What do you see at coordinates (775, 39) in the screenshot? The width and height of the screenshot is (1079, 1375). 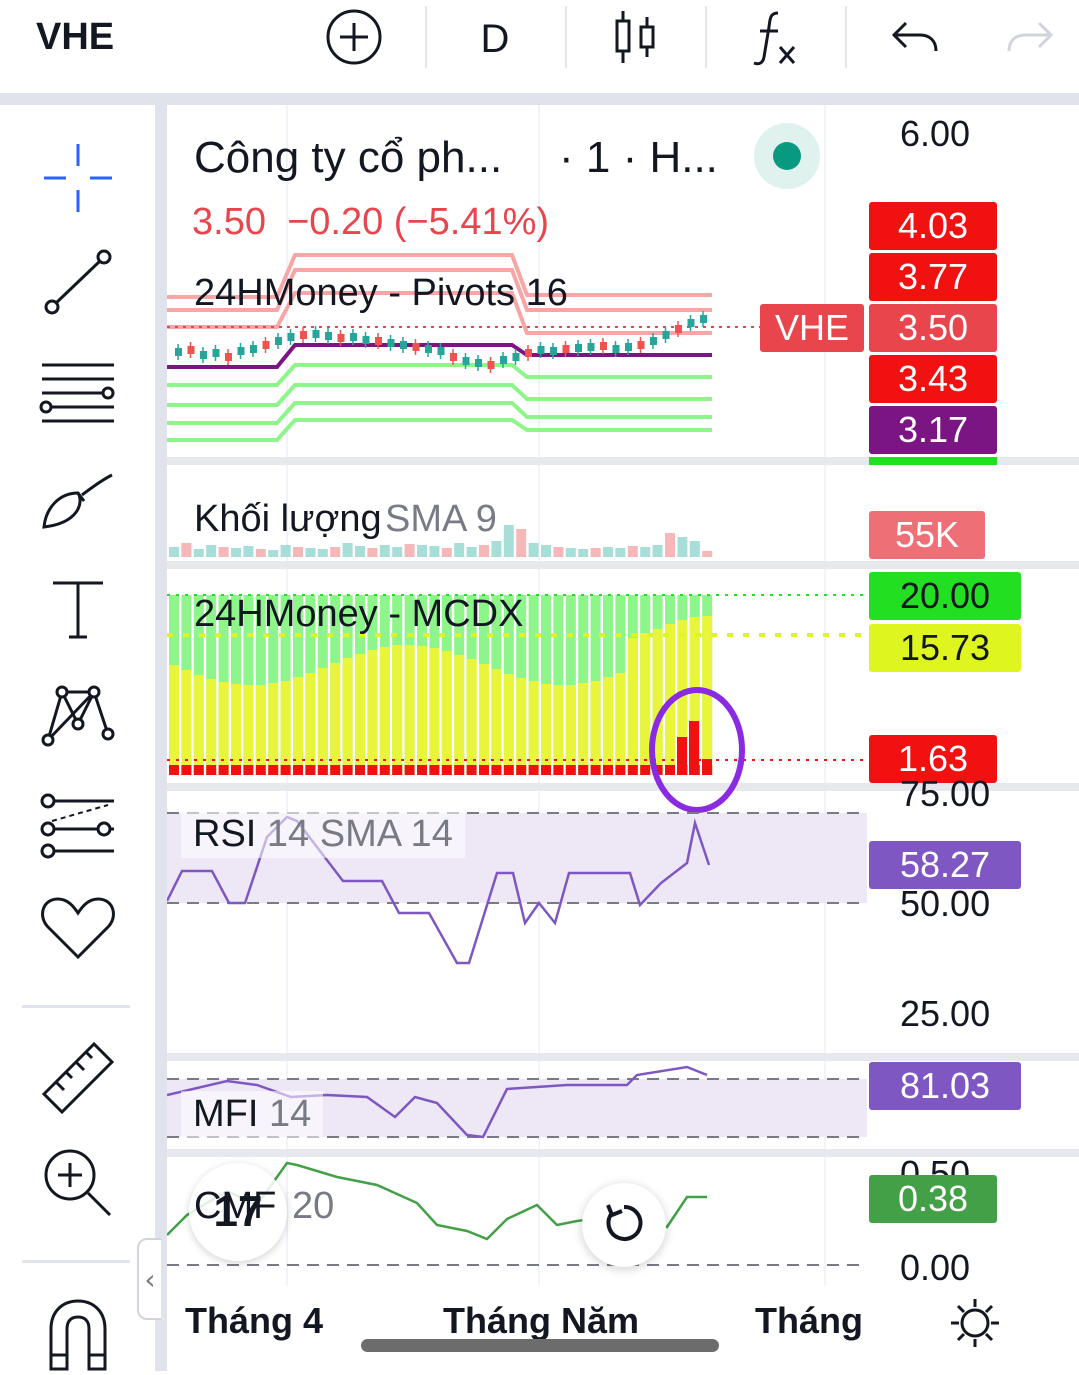 I see `indicators-button` at bounding box center [775, 39].